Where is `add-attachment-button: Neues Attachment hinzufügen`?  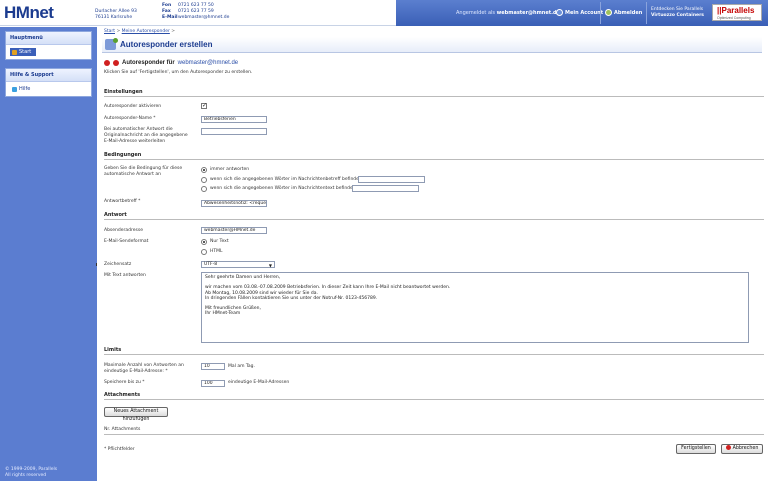
add-attachment-button: Neues Attachment hinzufügen is located at coordinates (136, 414).